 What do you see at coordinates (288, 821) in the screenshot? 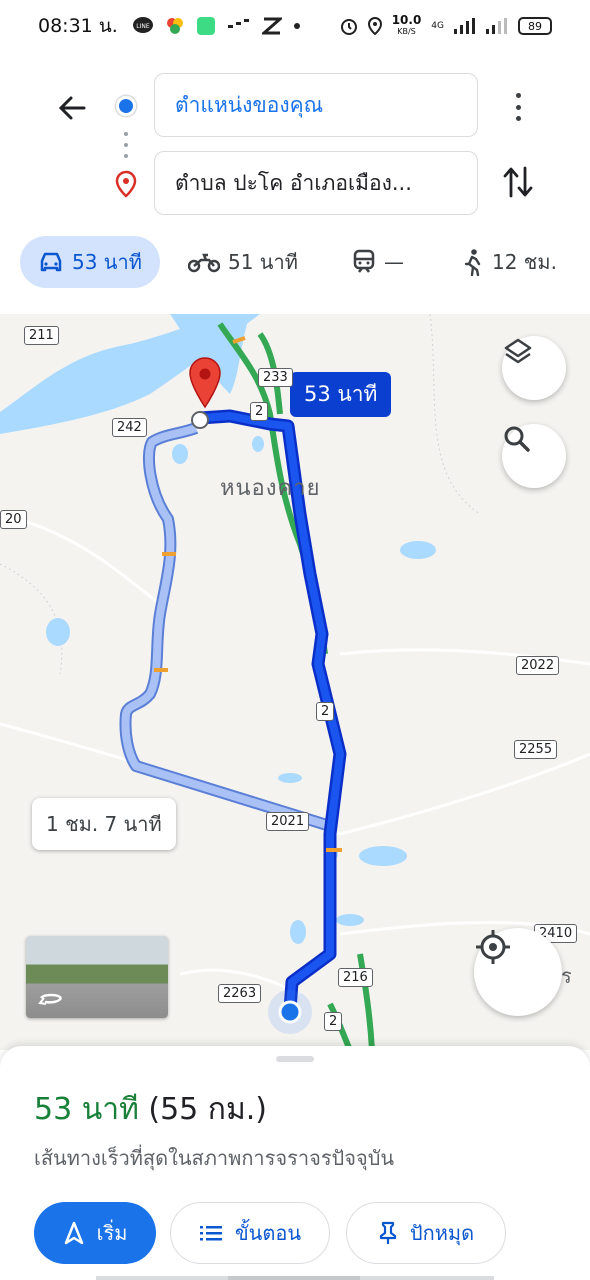
I see `road-shield: 2021` at bounding box center [288, 821].